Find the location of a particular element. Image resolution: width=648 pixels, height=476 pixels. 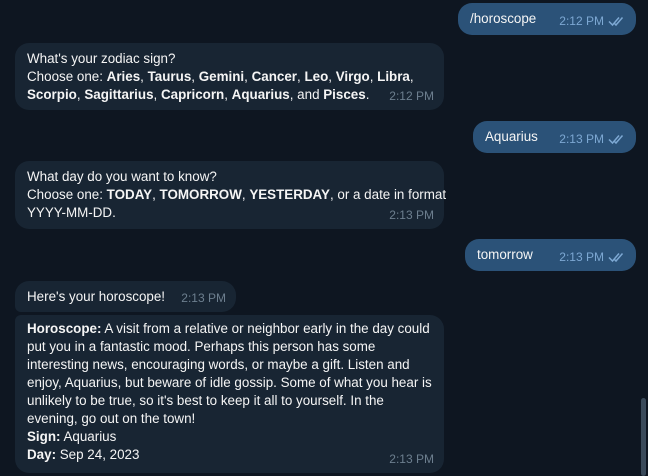

outgoing-message: tomorrow 2:13 PM is located at coordinates (550, 255).